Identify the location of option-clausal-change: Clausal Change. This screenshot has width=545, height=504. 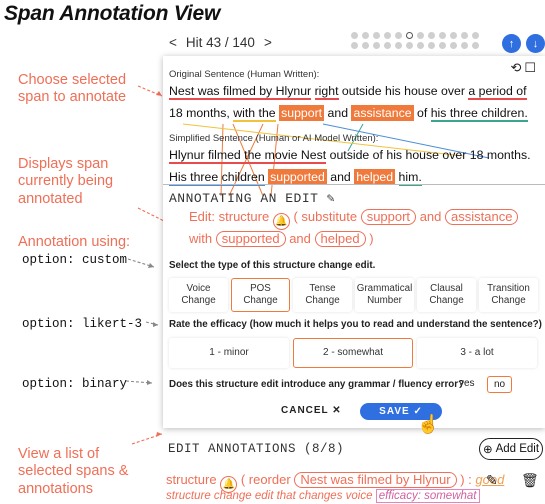
(446, 295).